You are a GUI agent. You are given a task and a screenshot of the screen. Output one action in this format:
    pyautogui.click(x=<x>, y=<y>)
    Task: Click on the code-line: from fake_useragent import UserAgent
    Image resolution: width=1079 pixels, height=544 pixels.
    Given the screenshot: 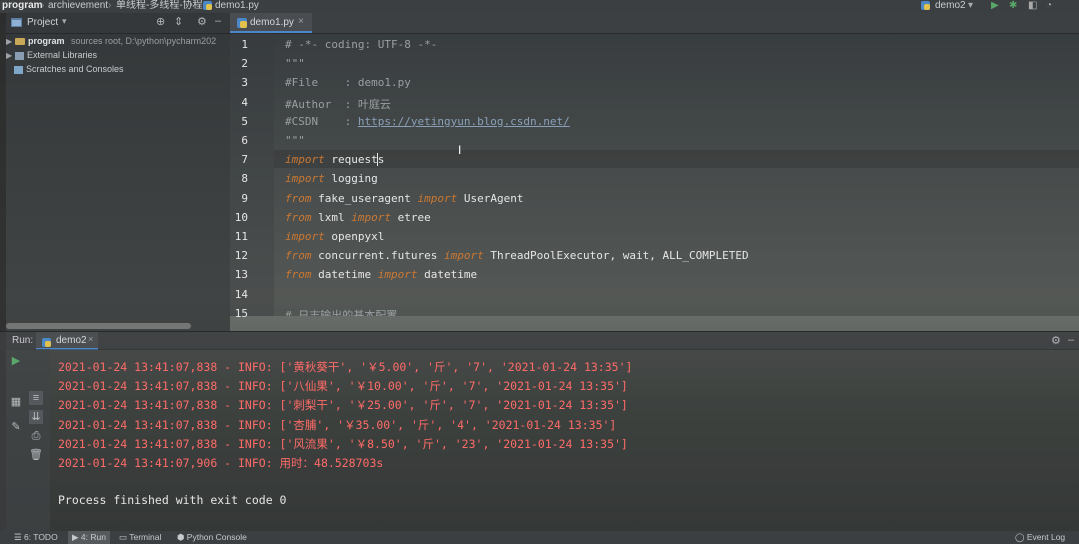 What is the action you would take?
    pyautogui.click(x=404, y=198)
    